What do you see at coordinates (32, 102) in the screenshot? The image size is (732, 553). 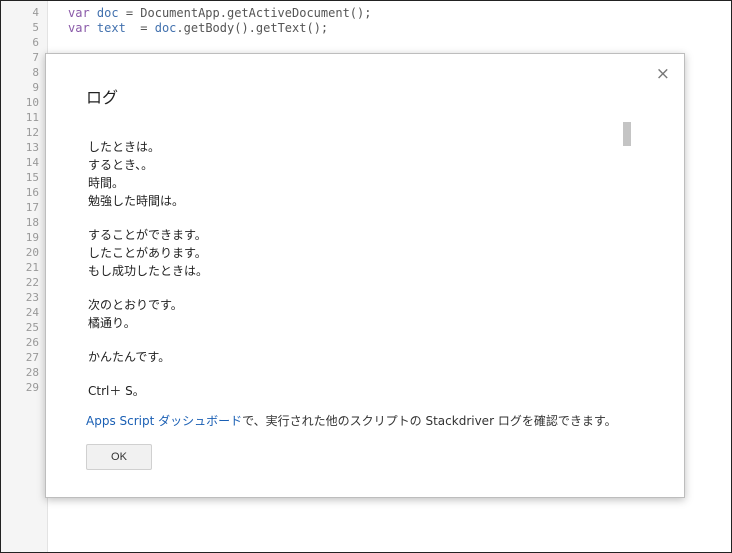 I see `line-number: 10` at bounding box center [32, 102].